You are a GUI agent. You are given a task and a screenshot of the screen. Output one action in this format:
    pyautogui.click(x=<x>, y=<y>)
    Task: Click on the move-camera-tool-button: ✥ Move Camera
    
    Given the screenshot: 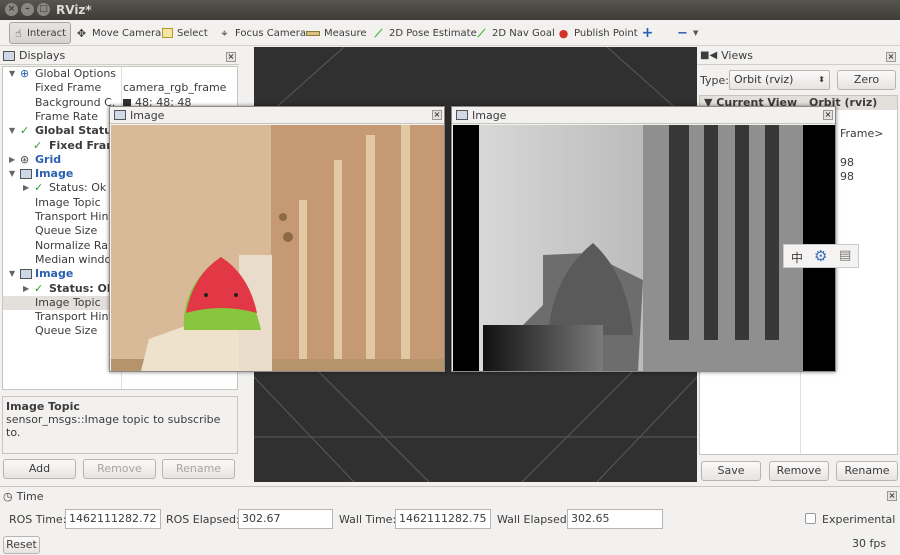 What is the action you would take?
    pyautogui.click(x=118, y=33)
    